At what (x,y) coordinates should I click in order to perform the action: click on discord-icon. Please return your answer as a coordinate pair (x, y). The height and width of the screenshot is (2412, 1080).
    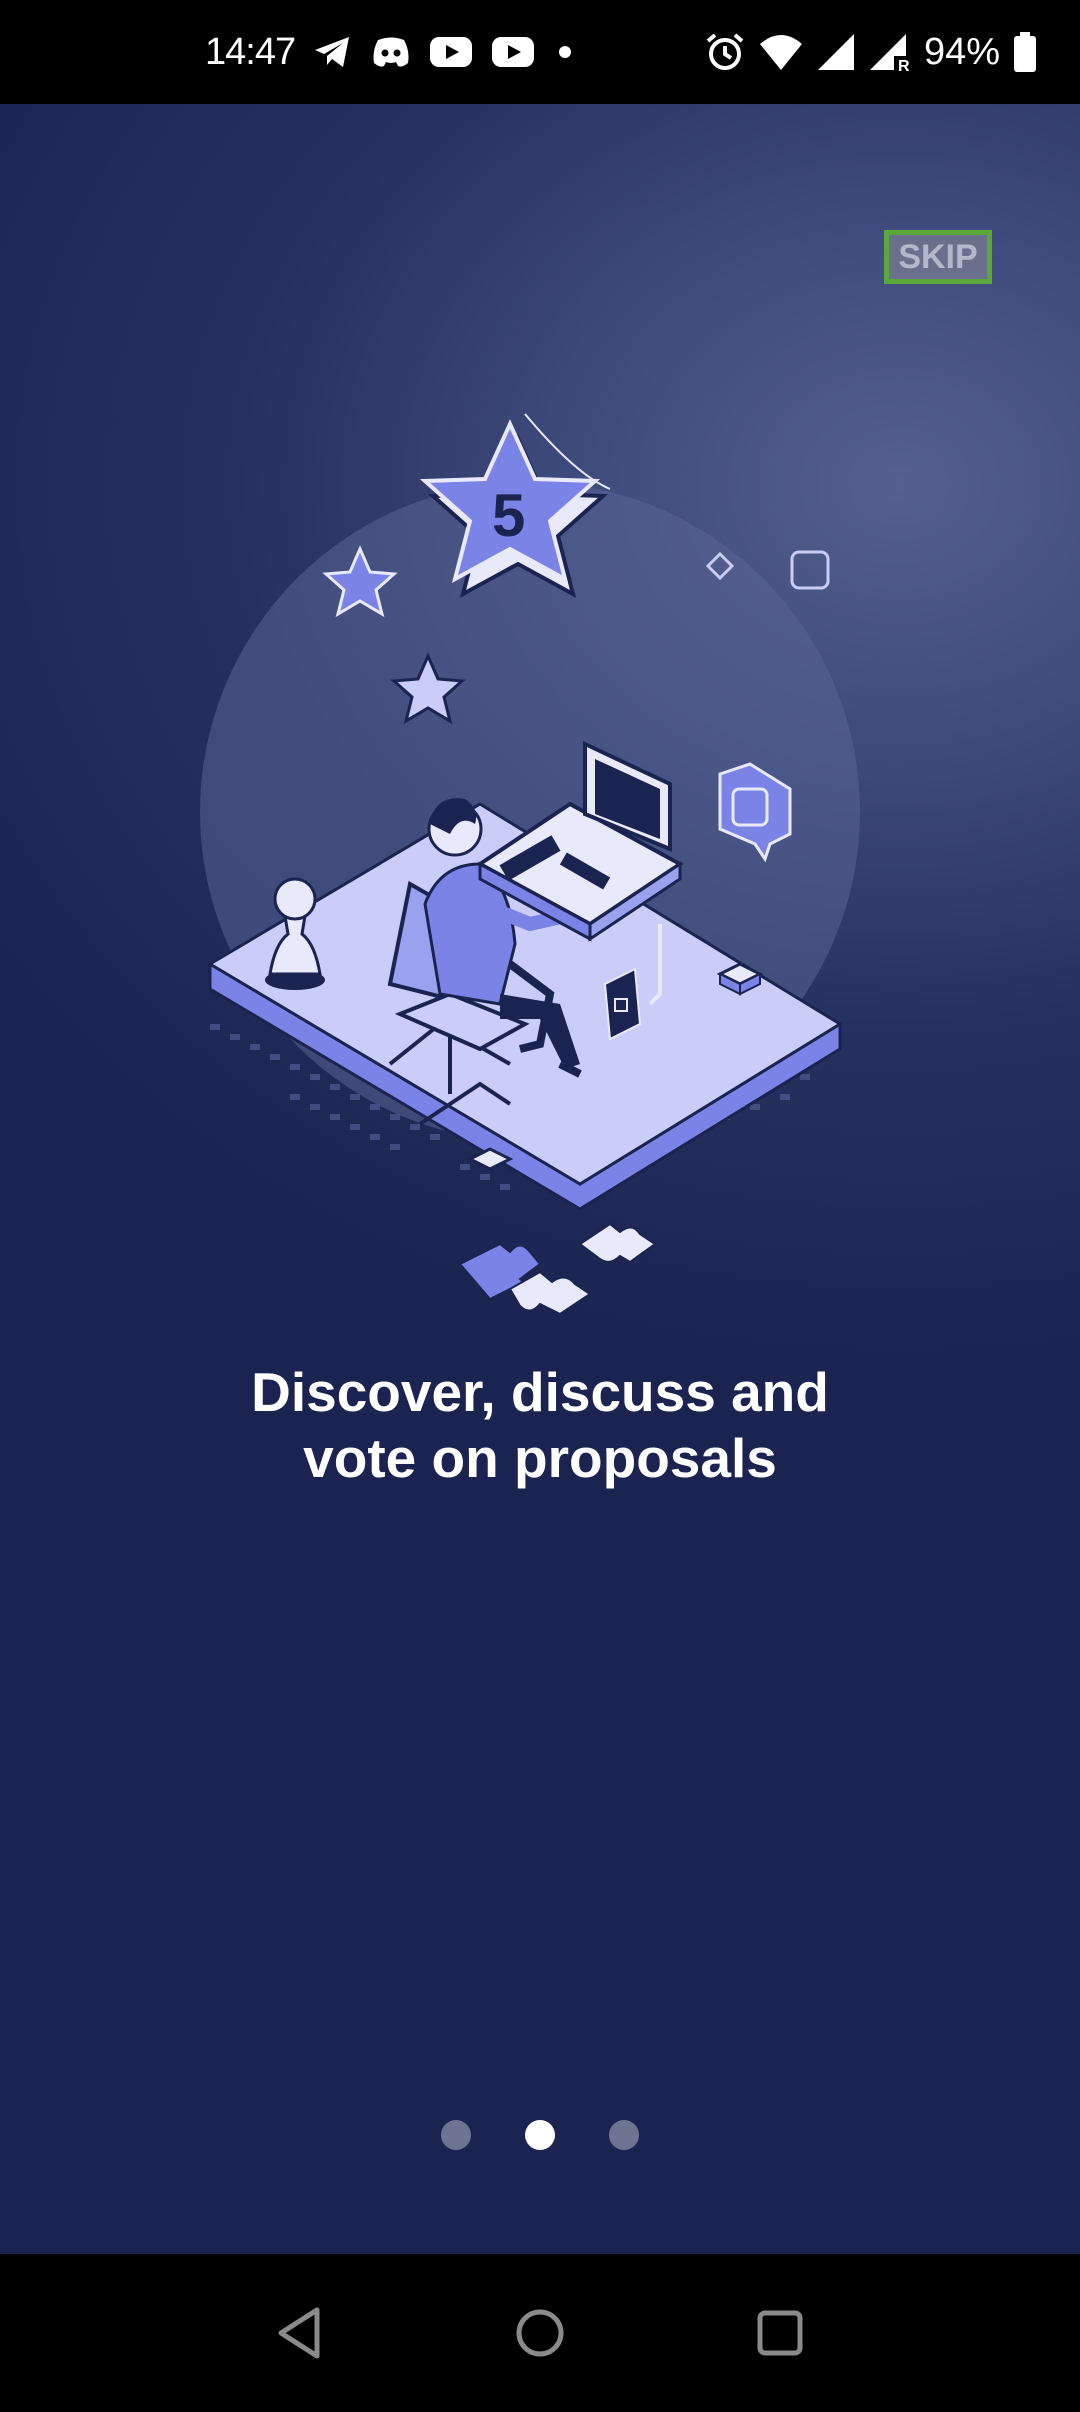
    Looking at the image, I should click on (391, 52).